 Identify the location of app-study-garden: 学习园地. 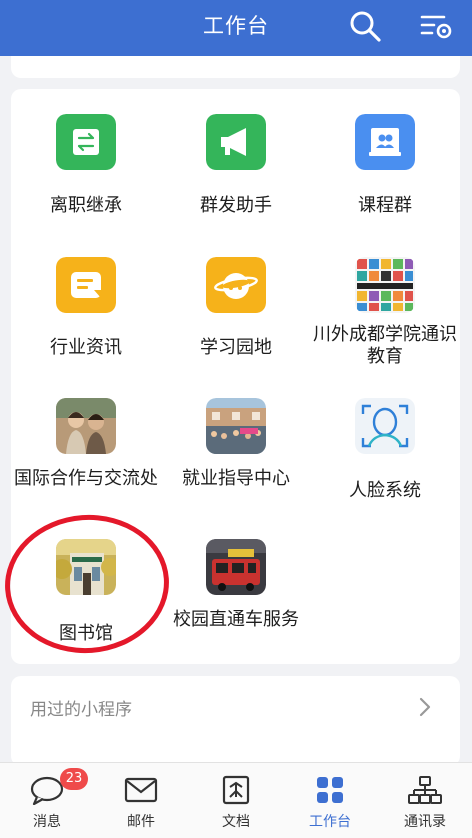
(236, 312).